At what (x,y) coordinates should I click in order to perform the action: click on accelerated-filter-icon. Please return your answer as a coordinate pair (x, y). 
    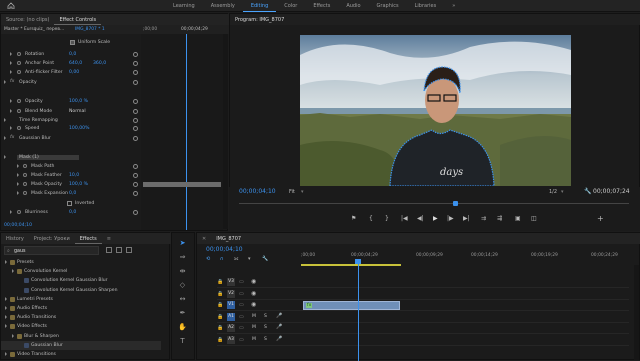
    Looking at the image, I should click on (109, 250).